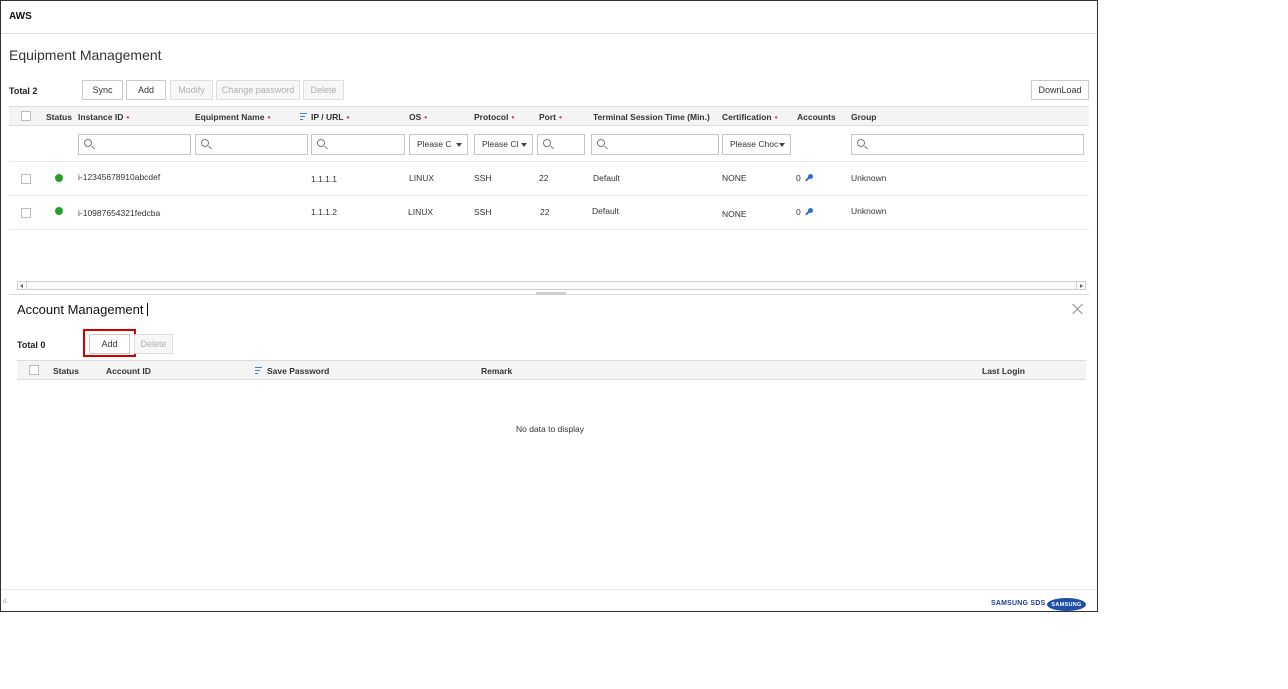  What do you see at coordinates (59, 178) in the screenshot?
I see `status-indicator` at bounding box center [59, 178].